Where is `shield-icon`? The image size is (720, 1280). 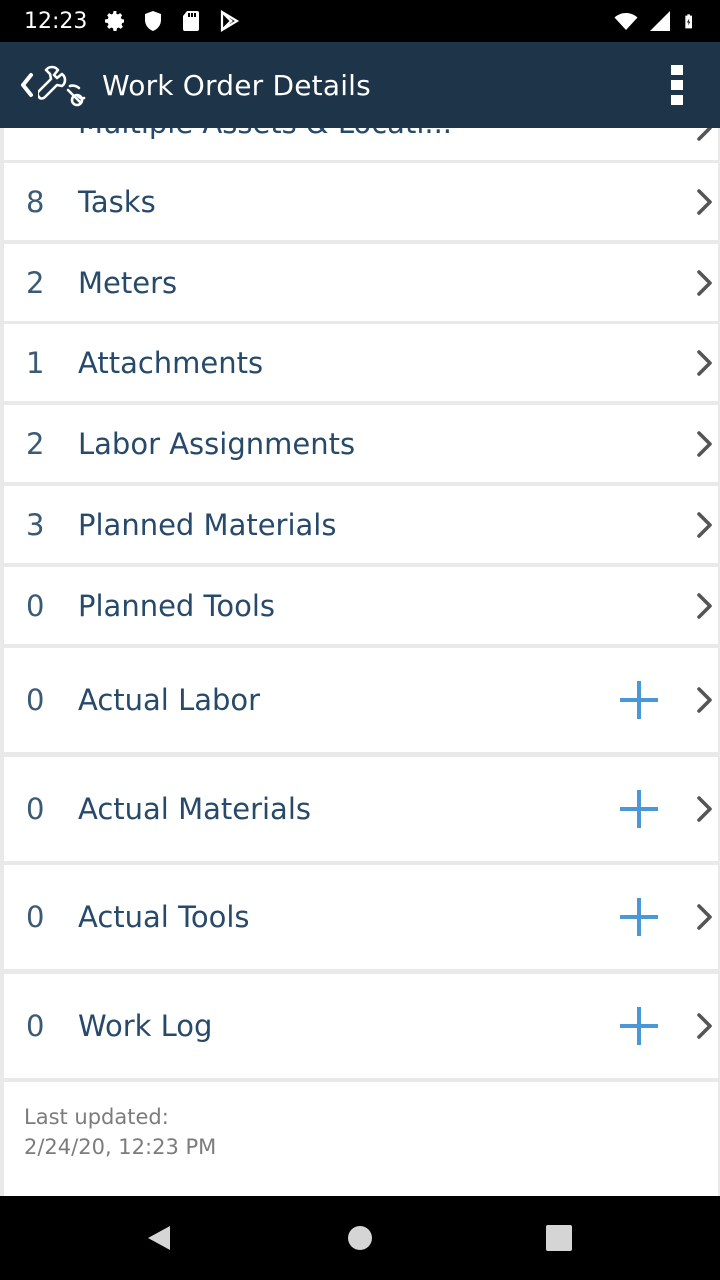 shield-icon is located at coordinates (153, 21).